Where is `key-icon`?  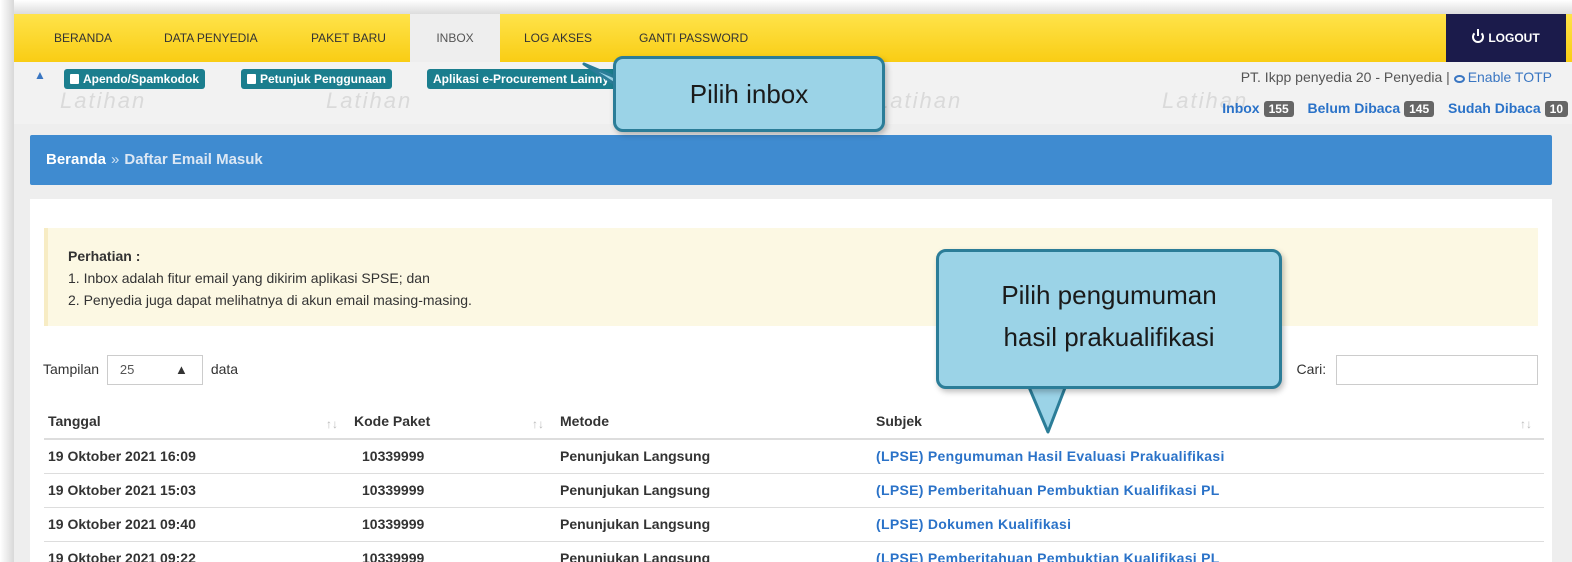 key-icon is located at coordinates (1459, 79).